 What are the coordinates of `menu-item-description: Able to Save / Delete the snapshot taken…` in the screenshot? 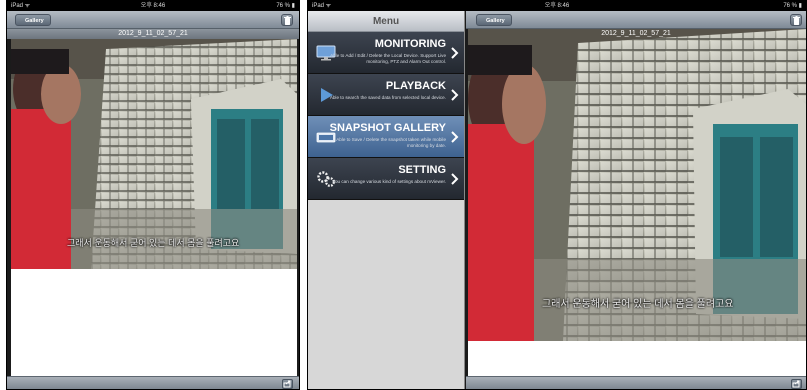 It's located at (391, 142).